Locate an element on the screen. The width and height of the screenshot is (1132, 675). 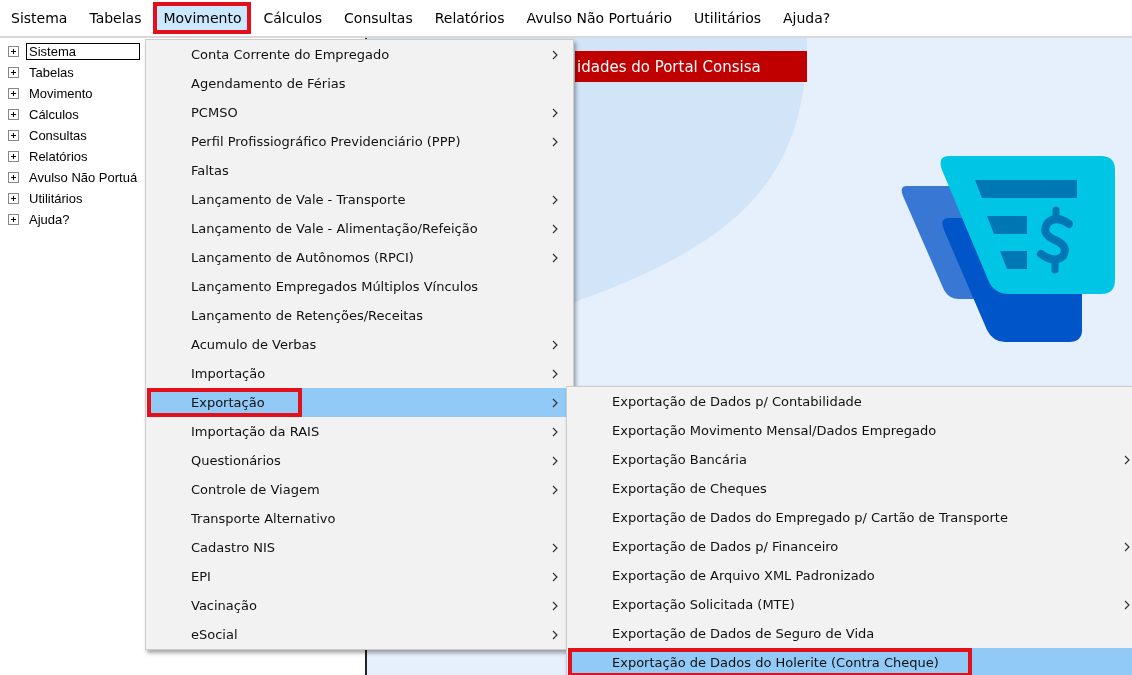
menu-item: Exportação Movimento Mensal/Dados Empregado is located at coordinates (850, 430).